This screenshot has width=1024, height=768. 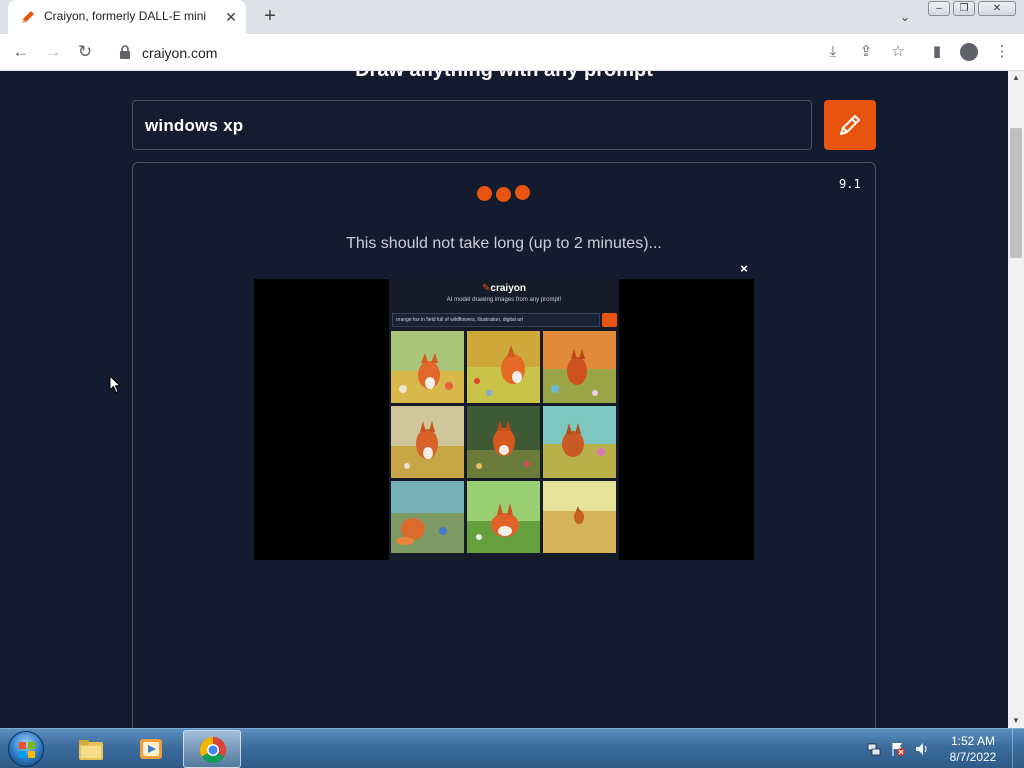 What do you see at coordinates (115, 384) in the screenshot?
I see `mouse-cursor-icon` at bounding box center [115, 384].